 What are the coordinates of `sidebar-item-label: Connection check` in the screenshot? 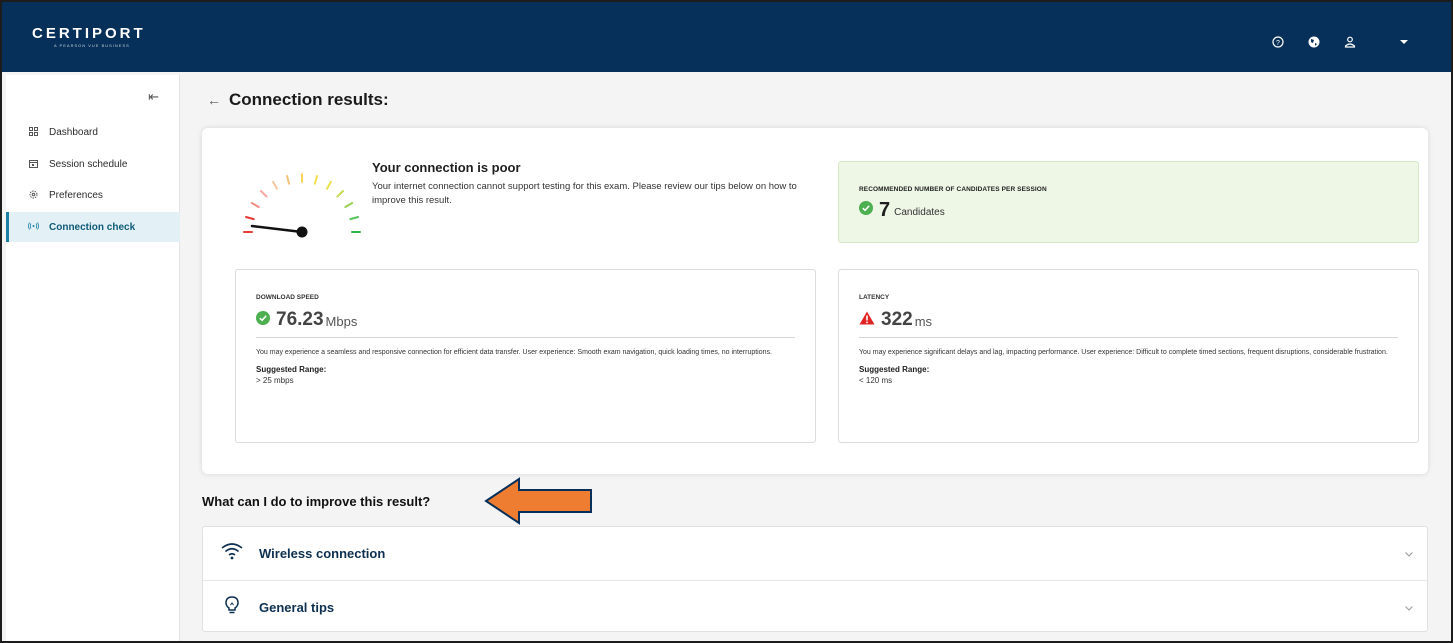 It's located at (92, 227).